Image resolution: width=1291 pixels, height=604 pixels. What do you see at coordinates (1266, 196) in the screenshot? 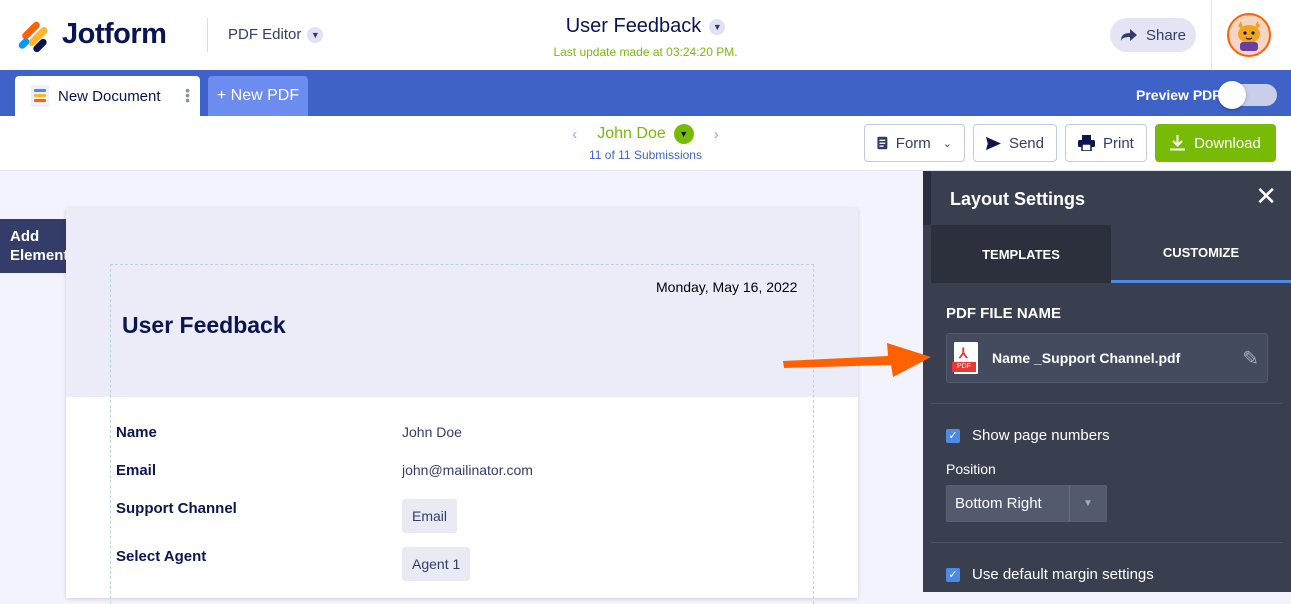
I see `close-icon: ✕` at bounding box center [1266, 196].